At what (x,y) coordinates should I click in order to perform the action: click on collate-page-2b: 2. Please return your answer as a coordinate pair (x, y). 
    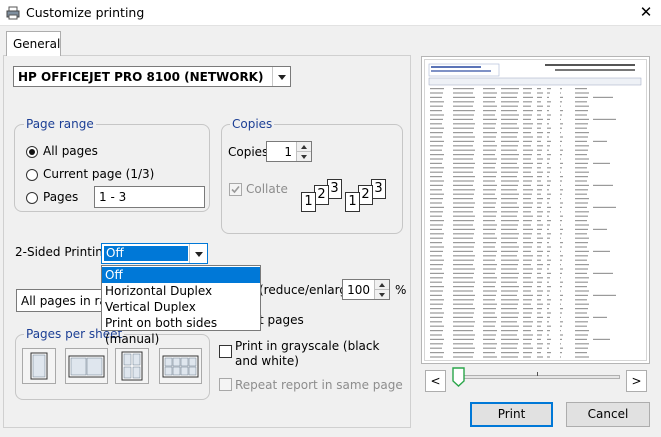
    Looking at the image, I should click on (365, 195).